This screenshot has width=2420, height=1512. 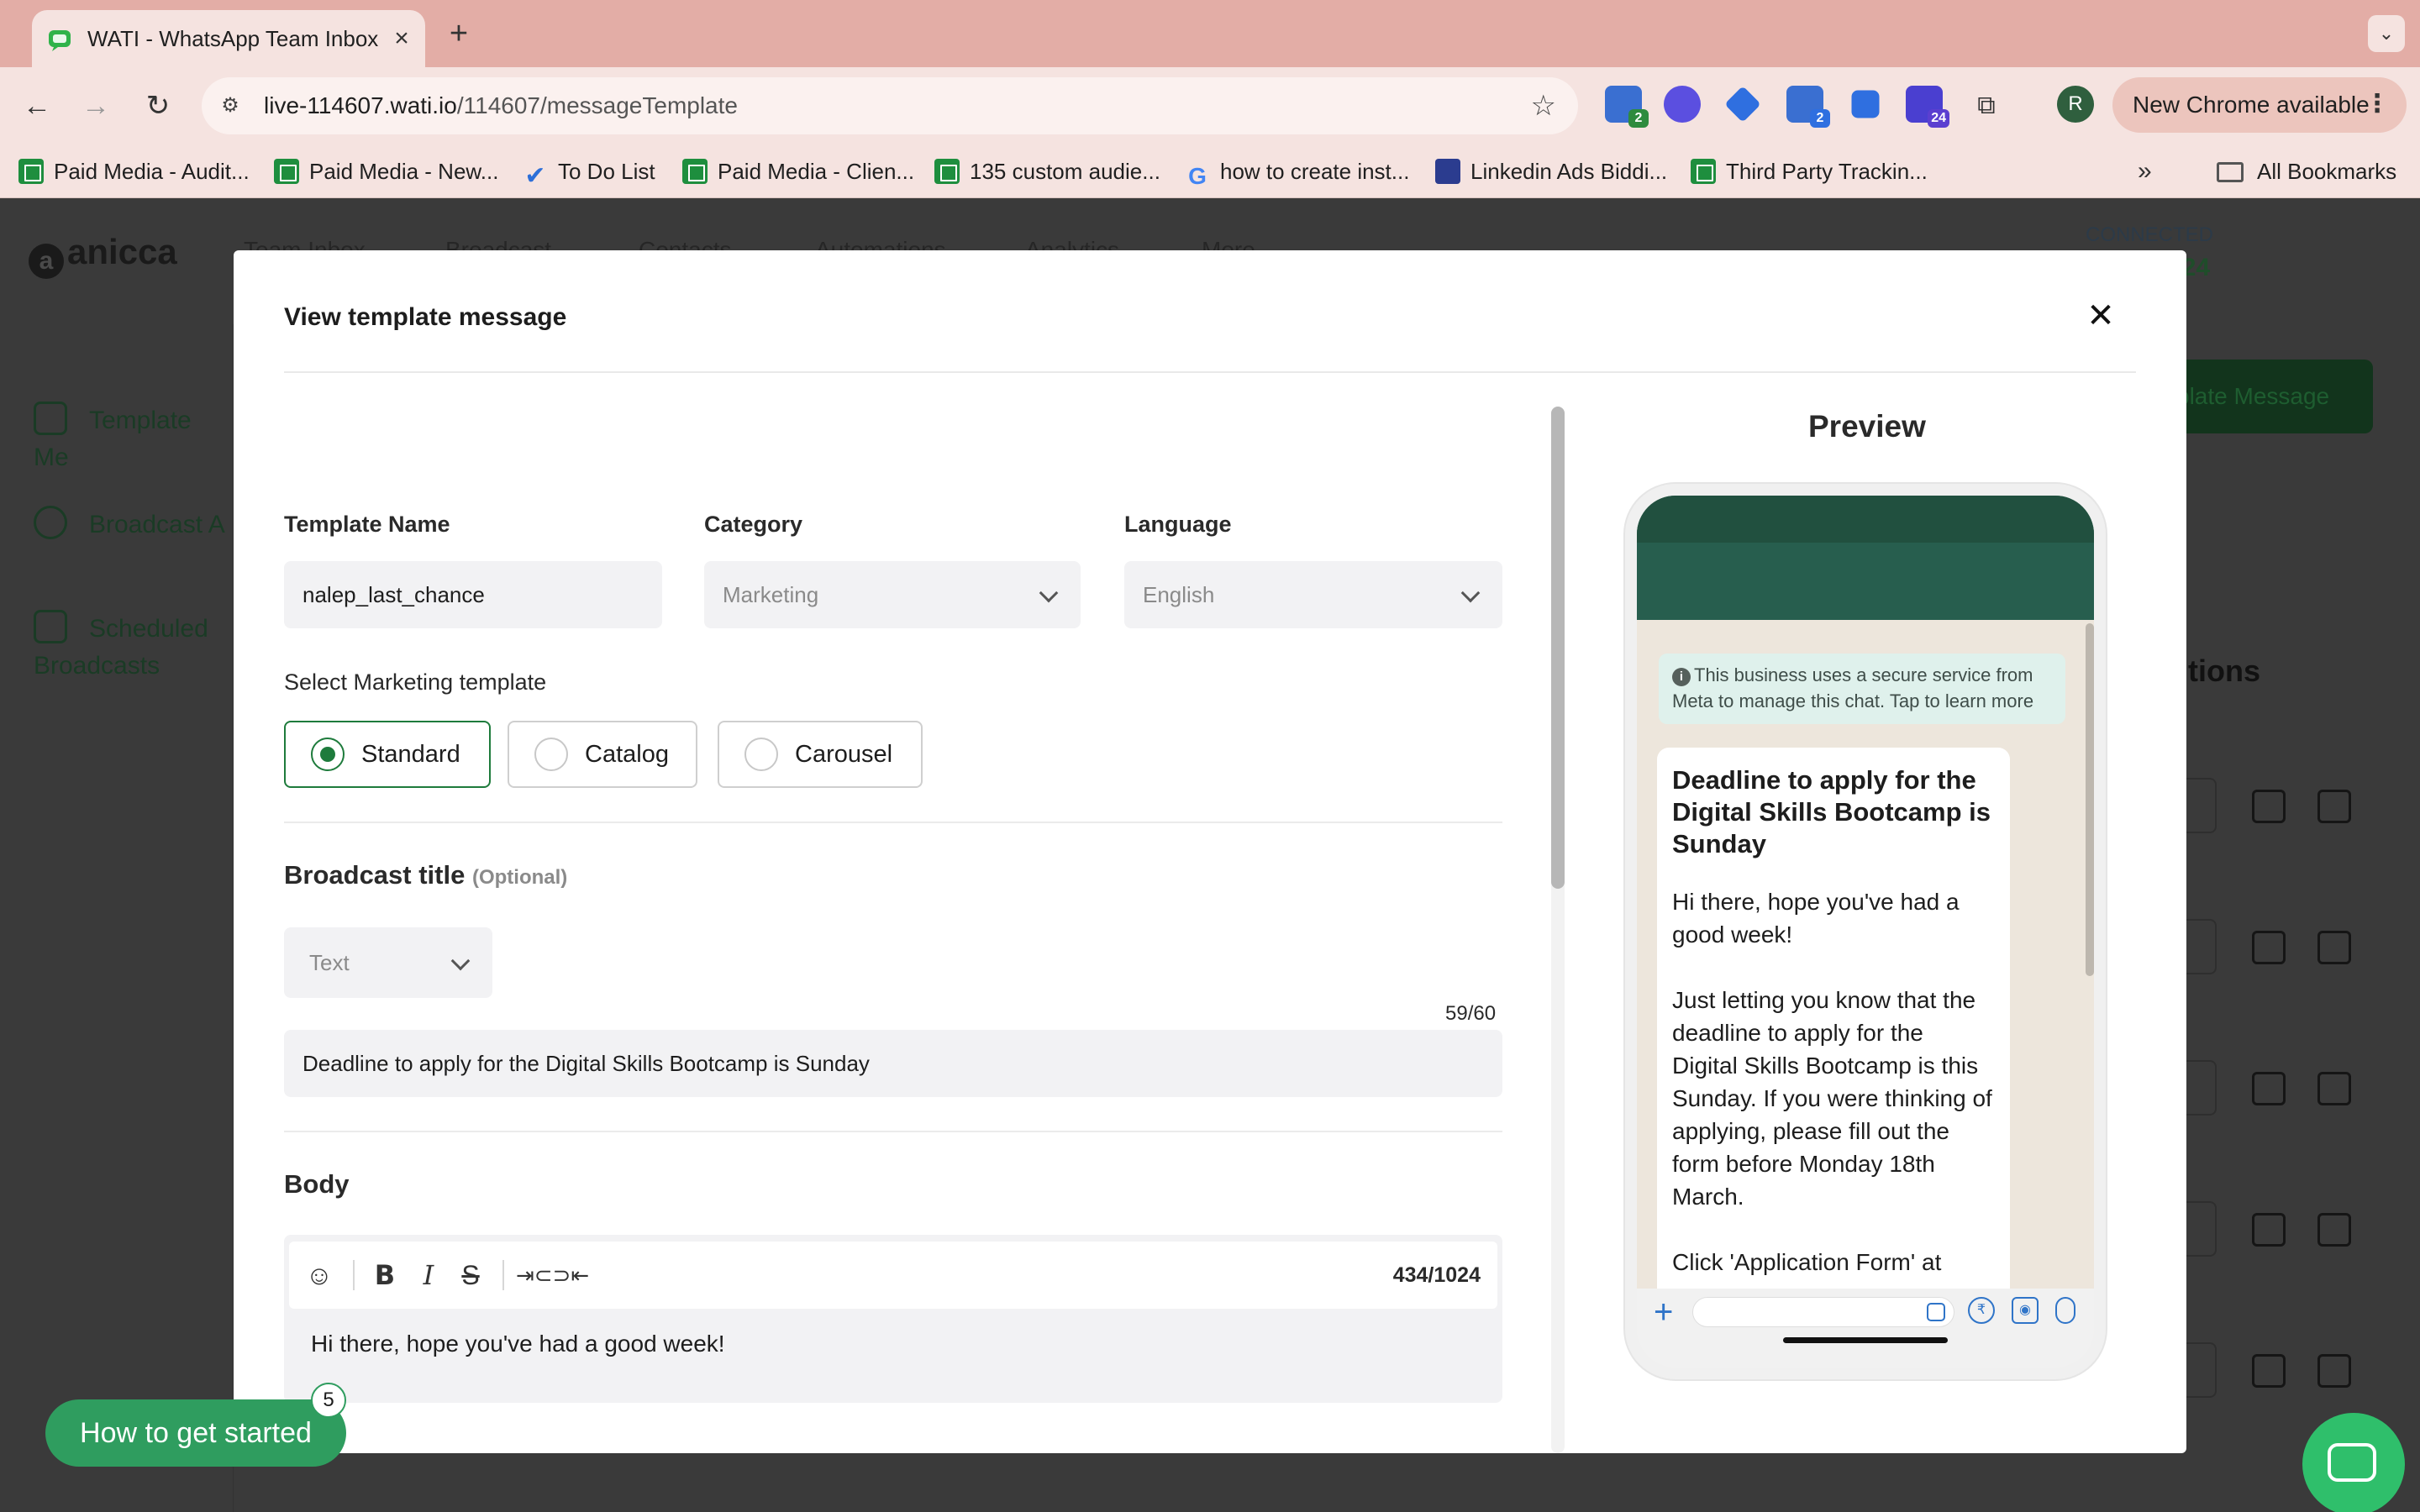 I want to click on extensions-puzzle-icon: ⧉, so click(x=1986, y=106).